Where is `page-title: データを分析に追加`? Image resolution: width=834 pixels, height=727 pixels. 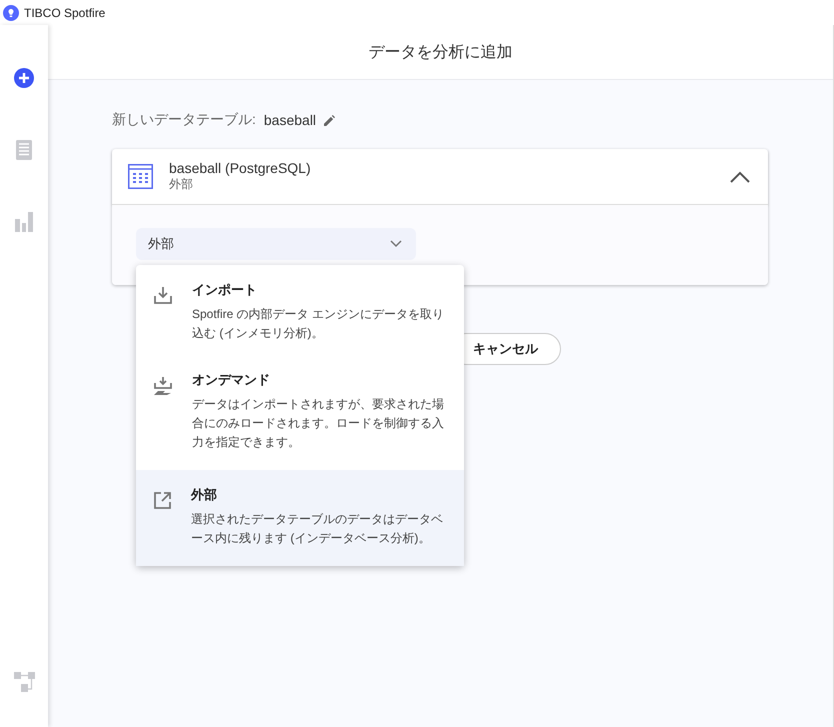
page-title: データを分析に追加 is located at coordinates (440, 52).